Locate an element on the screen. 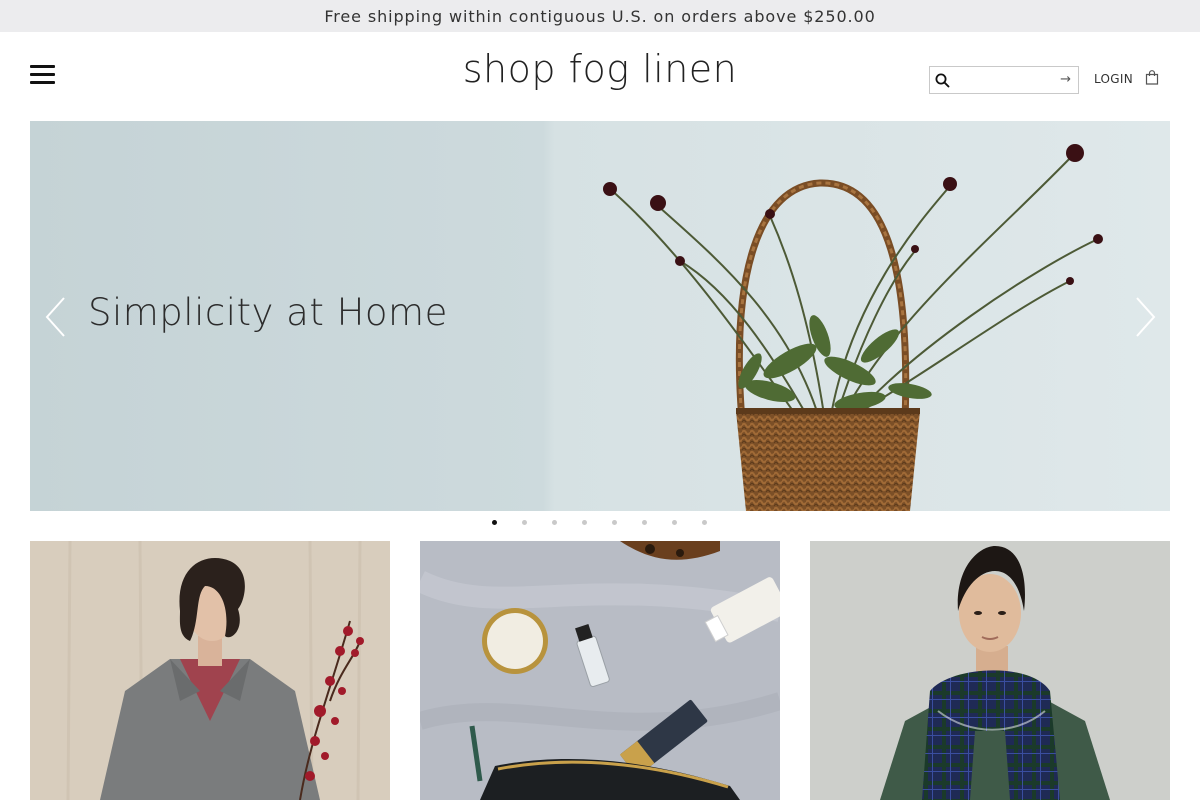  search-box: → is located at coordinates (1004, 80).